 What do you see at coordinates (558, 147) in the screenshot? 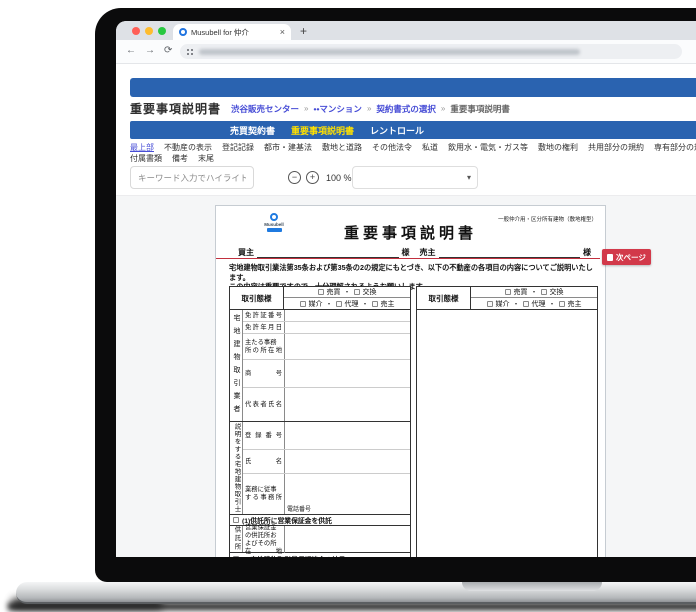
I see `anchor-link: 敷地の権利` at bounding box center [558, 147].